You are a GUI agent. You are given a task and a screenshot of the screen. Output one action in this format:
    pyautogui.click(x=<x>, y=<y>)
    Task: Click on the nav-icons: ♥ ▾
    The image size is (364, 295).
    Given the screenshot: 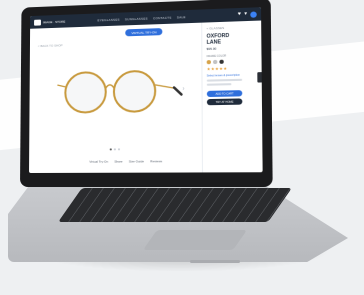 What is the action you would take?
    pyautogui.click(x=247, y=14)
    